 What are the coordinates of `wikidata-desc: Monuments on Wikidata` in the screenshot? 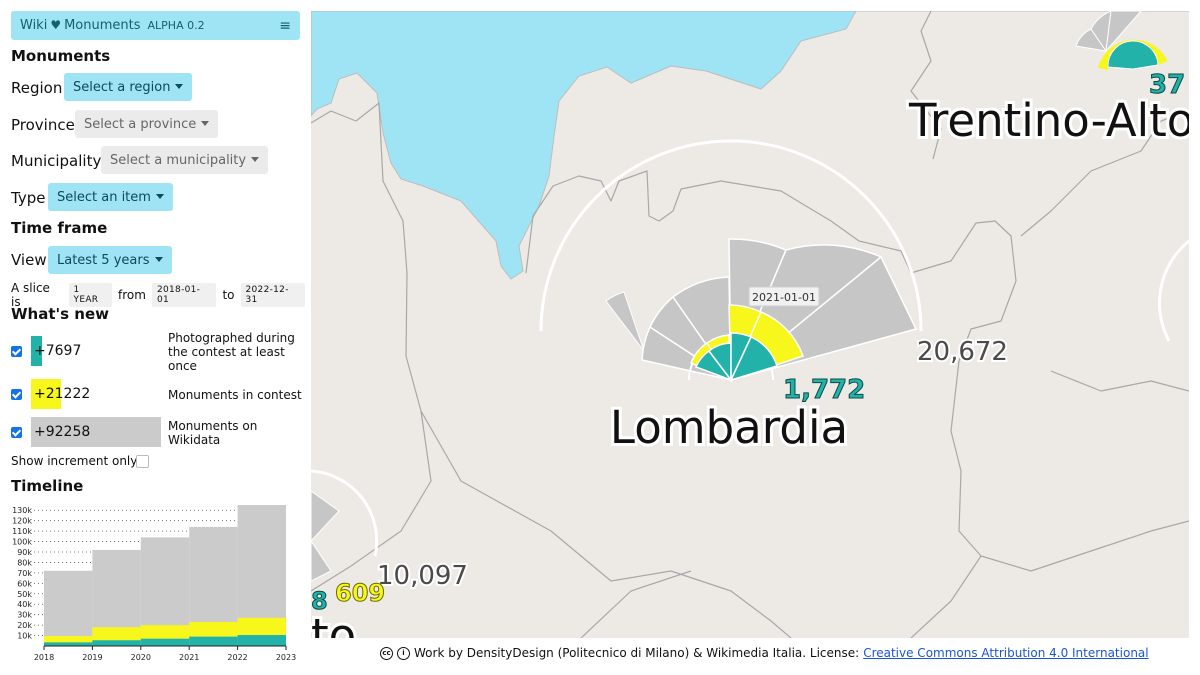 It's located at (213, 433).